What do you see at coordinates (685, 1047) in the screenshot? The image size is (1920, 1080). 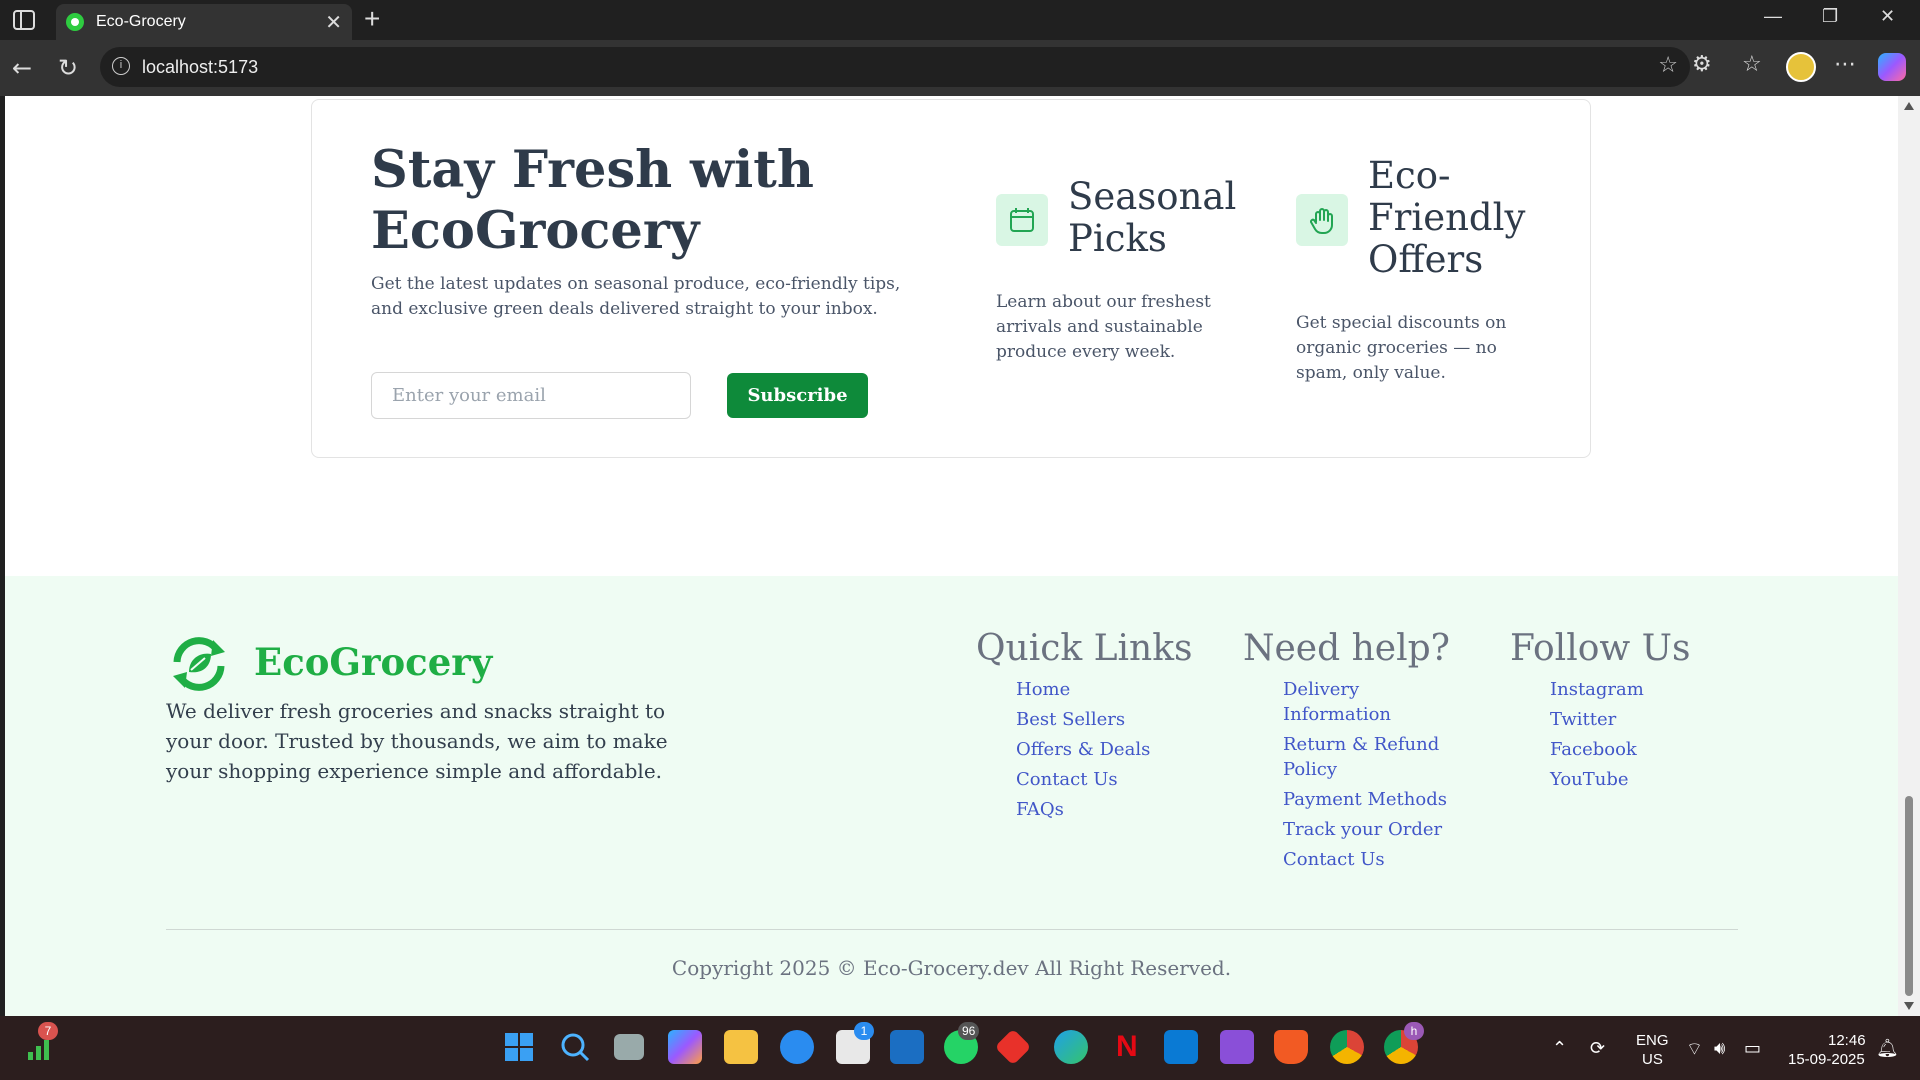 I see `copilot-app-icon` at bounding box center [685, 1047].